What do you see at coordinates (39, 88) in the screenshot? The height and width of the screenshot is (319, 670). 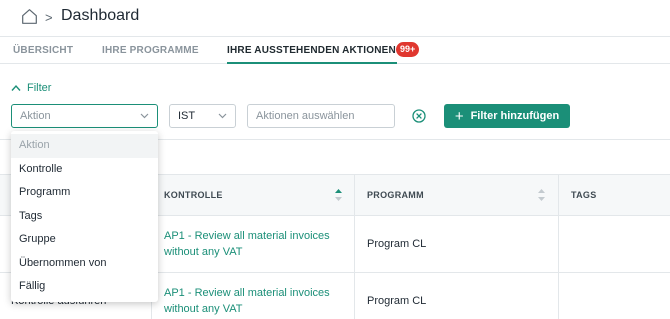 I see `filter-toggle-label: Filter` at bounding box center [39, 88].